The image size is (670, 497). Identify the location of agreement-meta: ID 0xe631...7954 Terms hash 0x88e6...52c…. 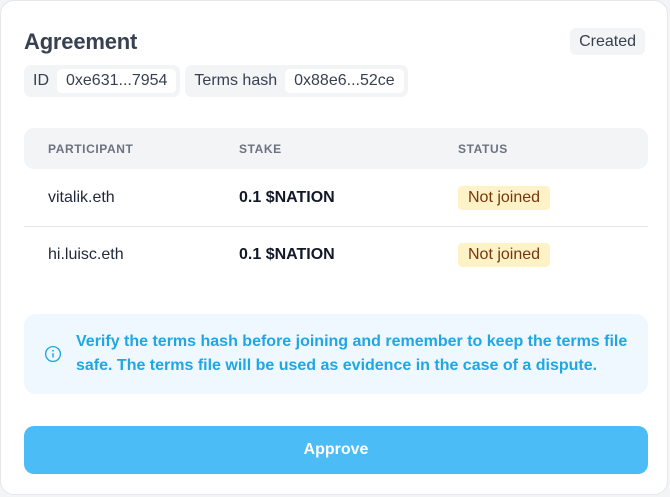
(216, 81).